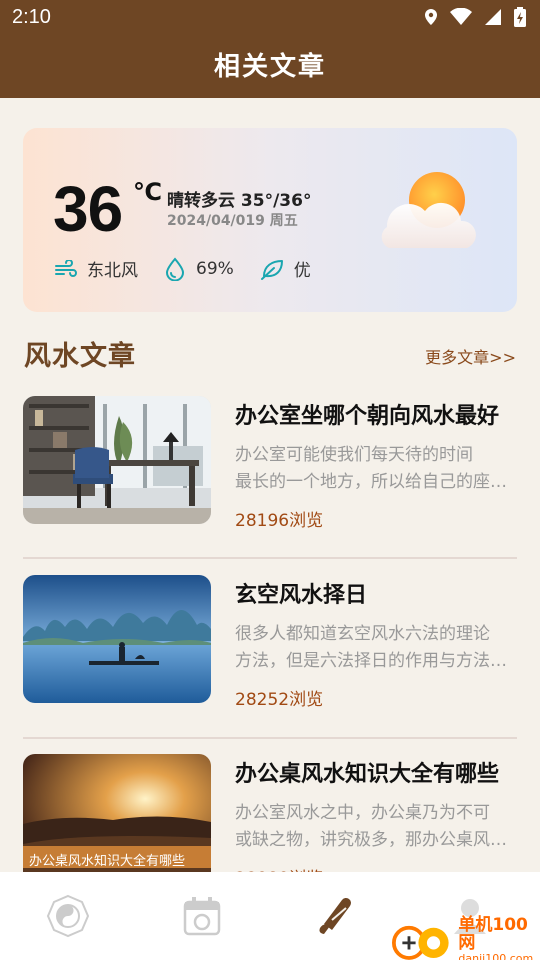 Image resolution: width=540 pixels, height=960 pixels. What do you see at coordinates (215, 268) in the screenshot?
I see `humidity-value: 69%` at bounding box center [215, 268].